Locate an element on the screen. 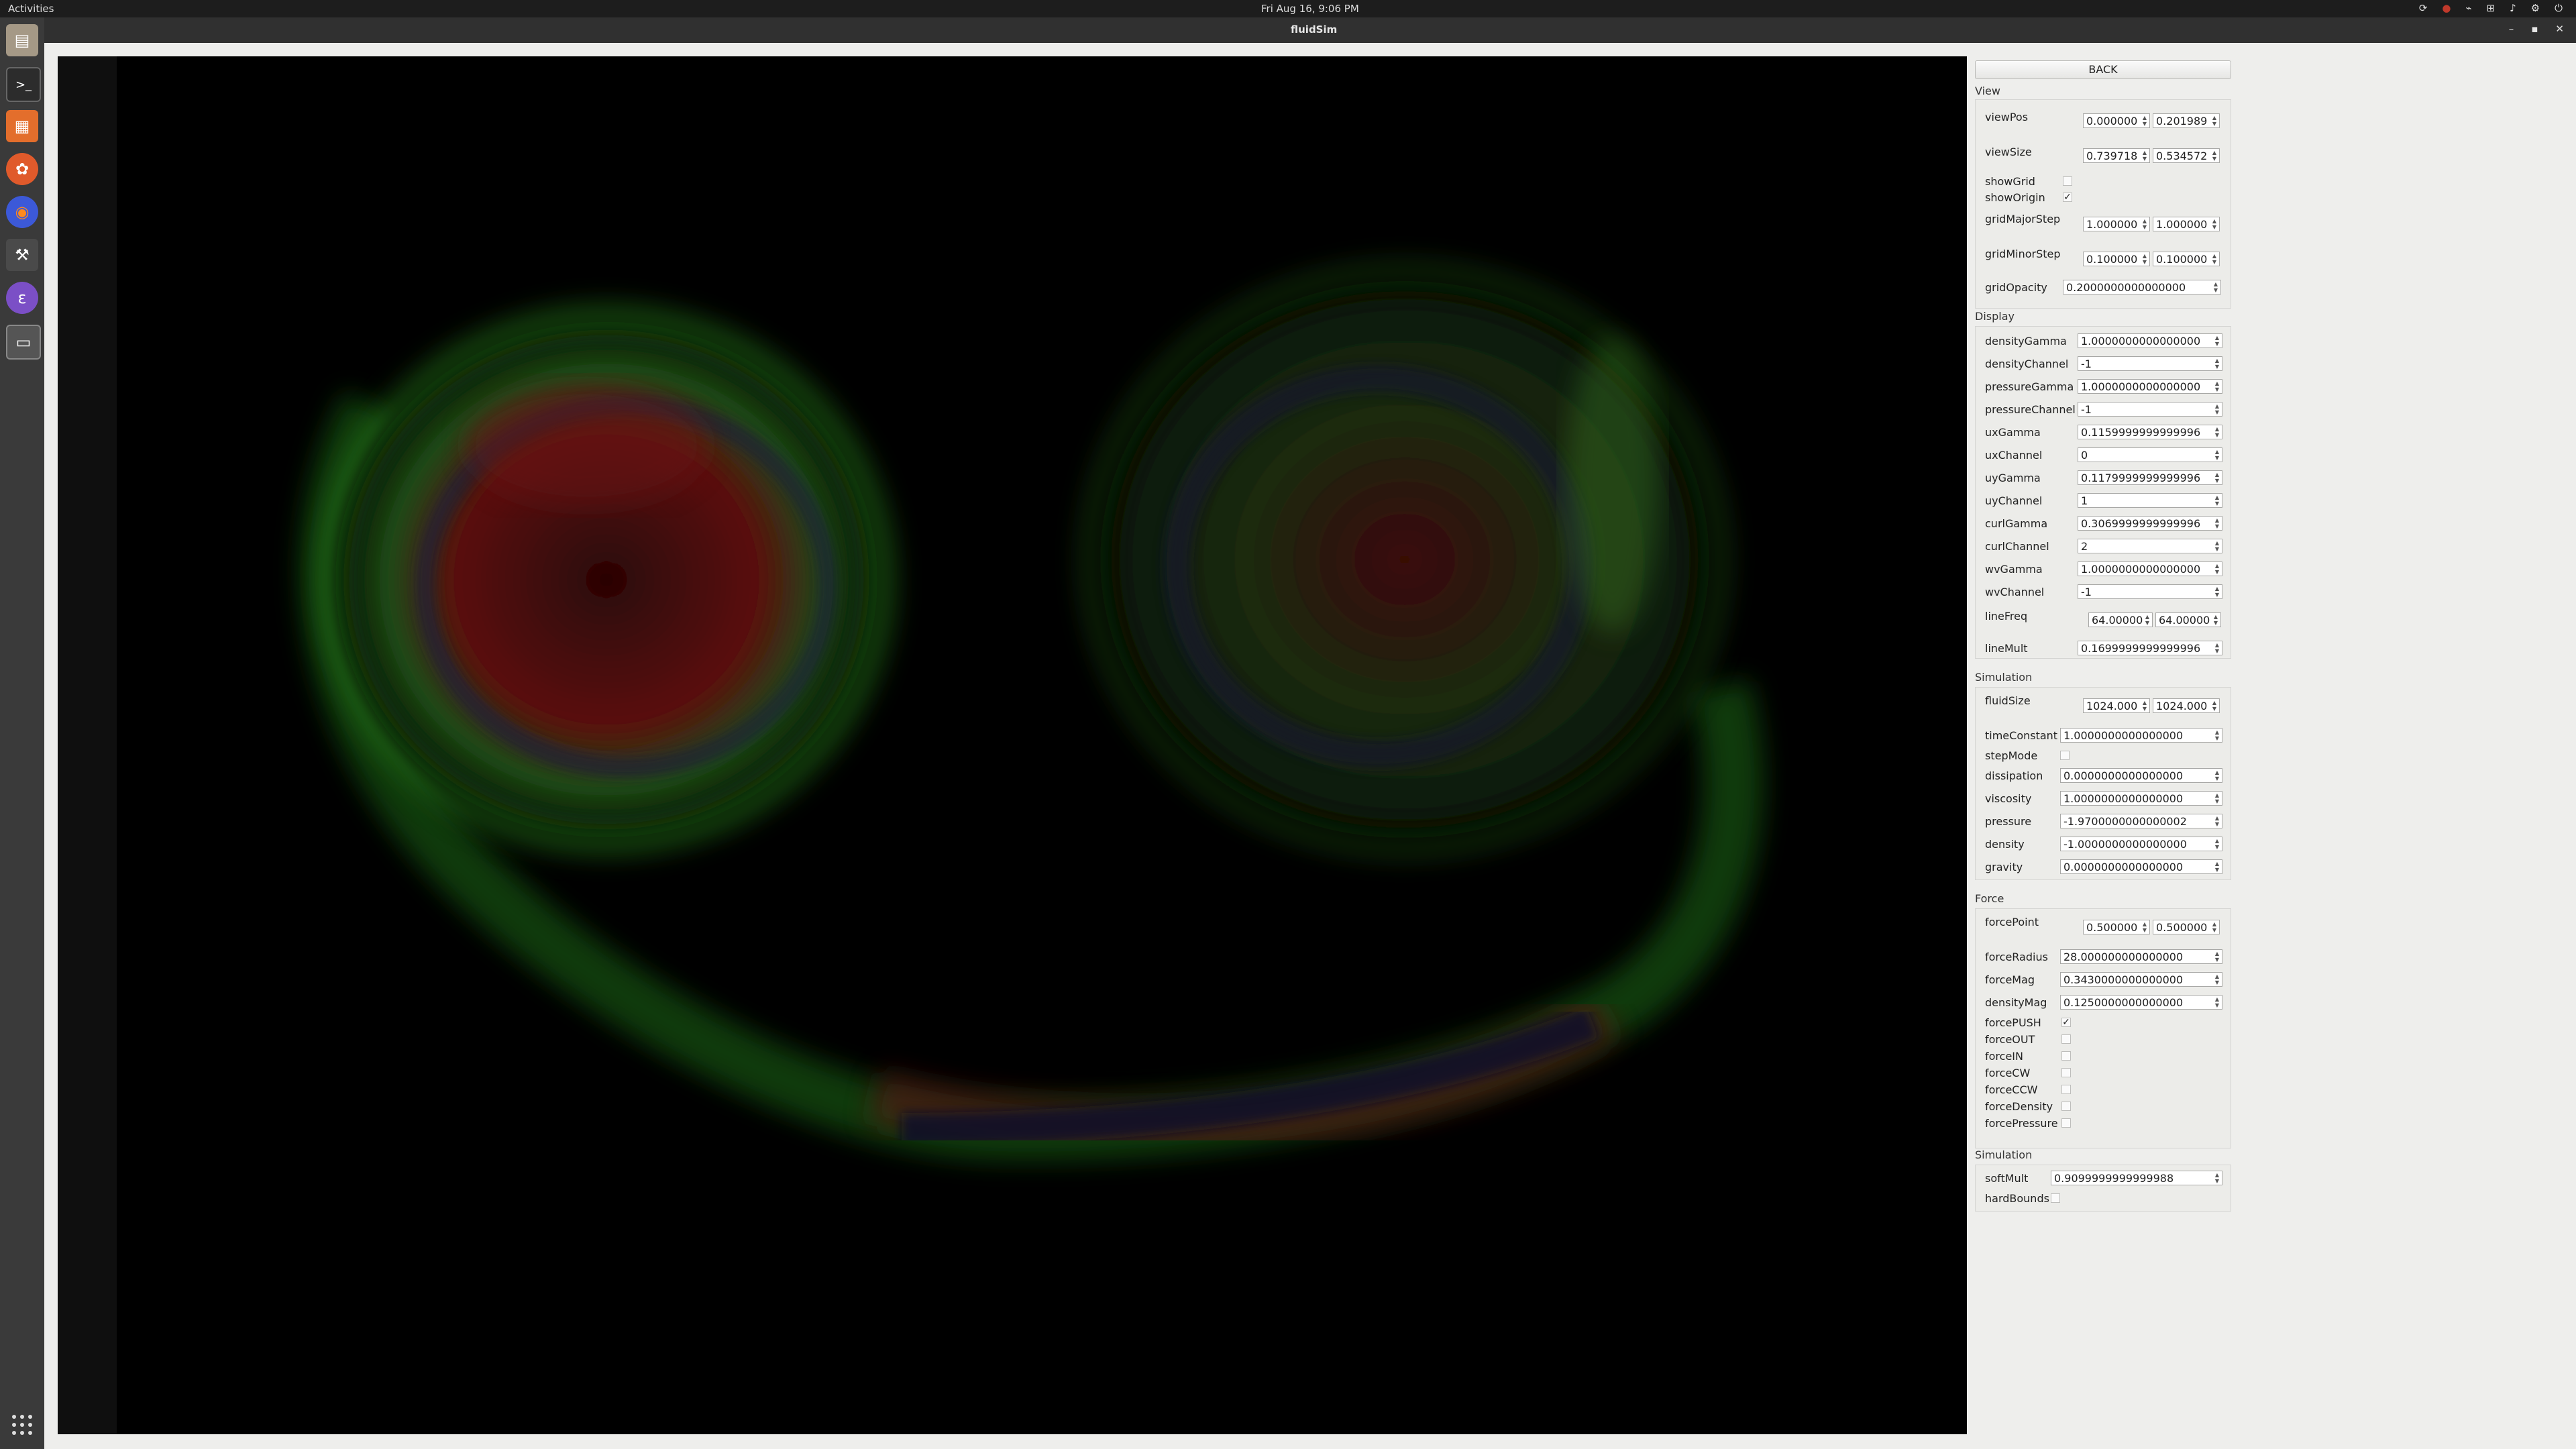 This screenshot has height=1449, width=2576. wvchannel-input: -1 ▲ ▼ is located at coordinates (2150, 591).